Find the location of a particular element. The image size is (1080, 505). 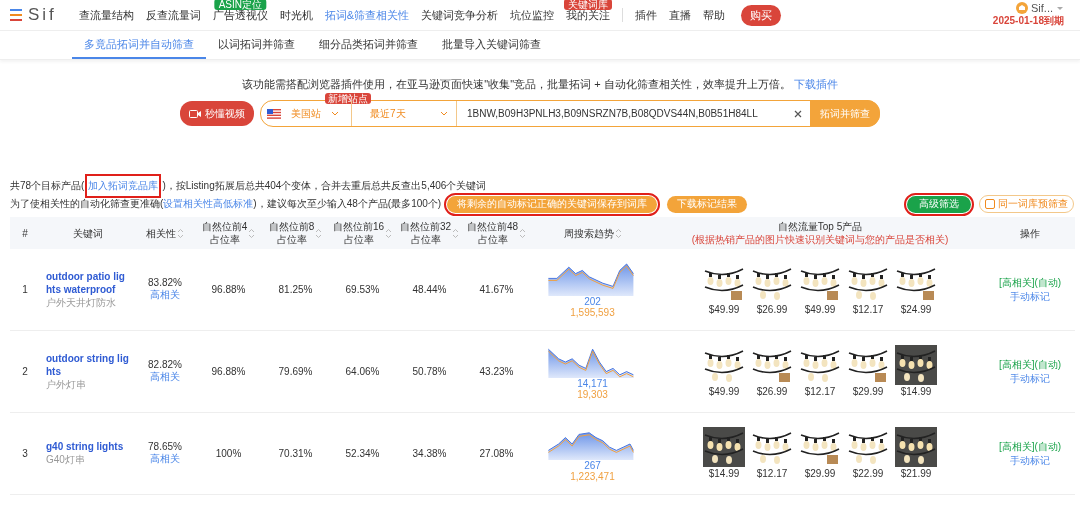

column-header: 相关性 is located at coordinates (161, 233).